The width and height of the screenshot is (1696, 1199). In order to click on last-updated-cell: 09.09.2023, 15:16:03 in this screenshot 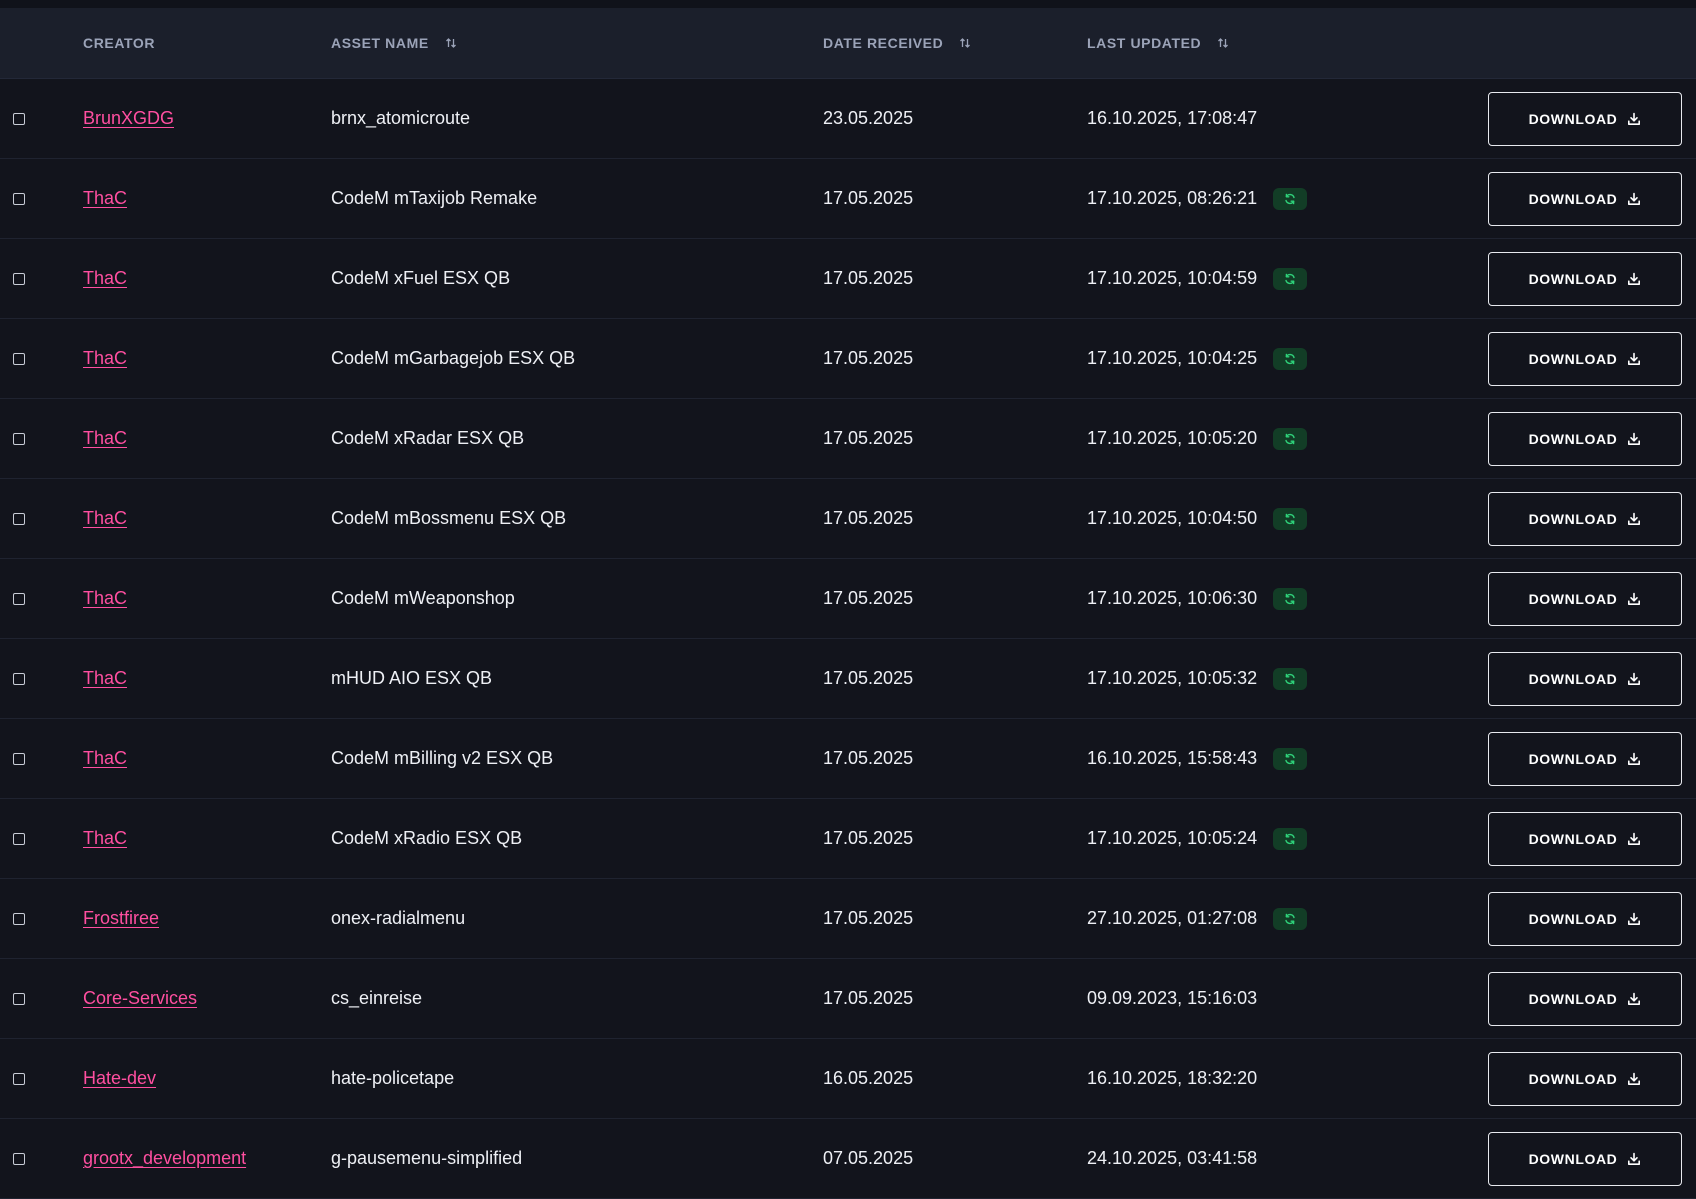, I will do `click(1172, 998)`.